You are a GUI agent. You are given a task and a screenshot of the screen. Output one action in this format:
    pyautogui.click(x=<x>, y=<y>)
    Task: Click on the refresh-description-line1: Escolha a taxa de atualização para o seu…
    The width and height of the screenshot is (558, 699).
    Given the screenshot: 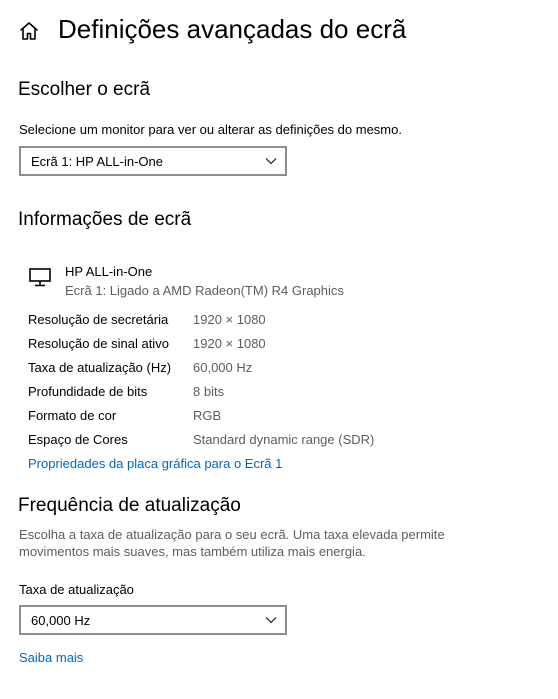 What is the action you would take?
    pyautogui.click(x=232, y=534)
    